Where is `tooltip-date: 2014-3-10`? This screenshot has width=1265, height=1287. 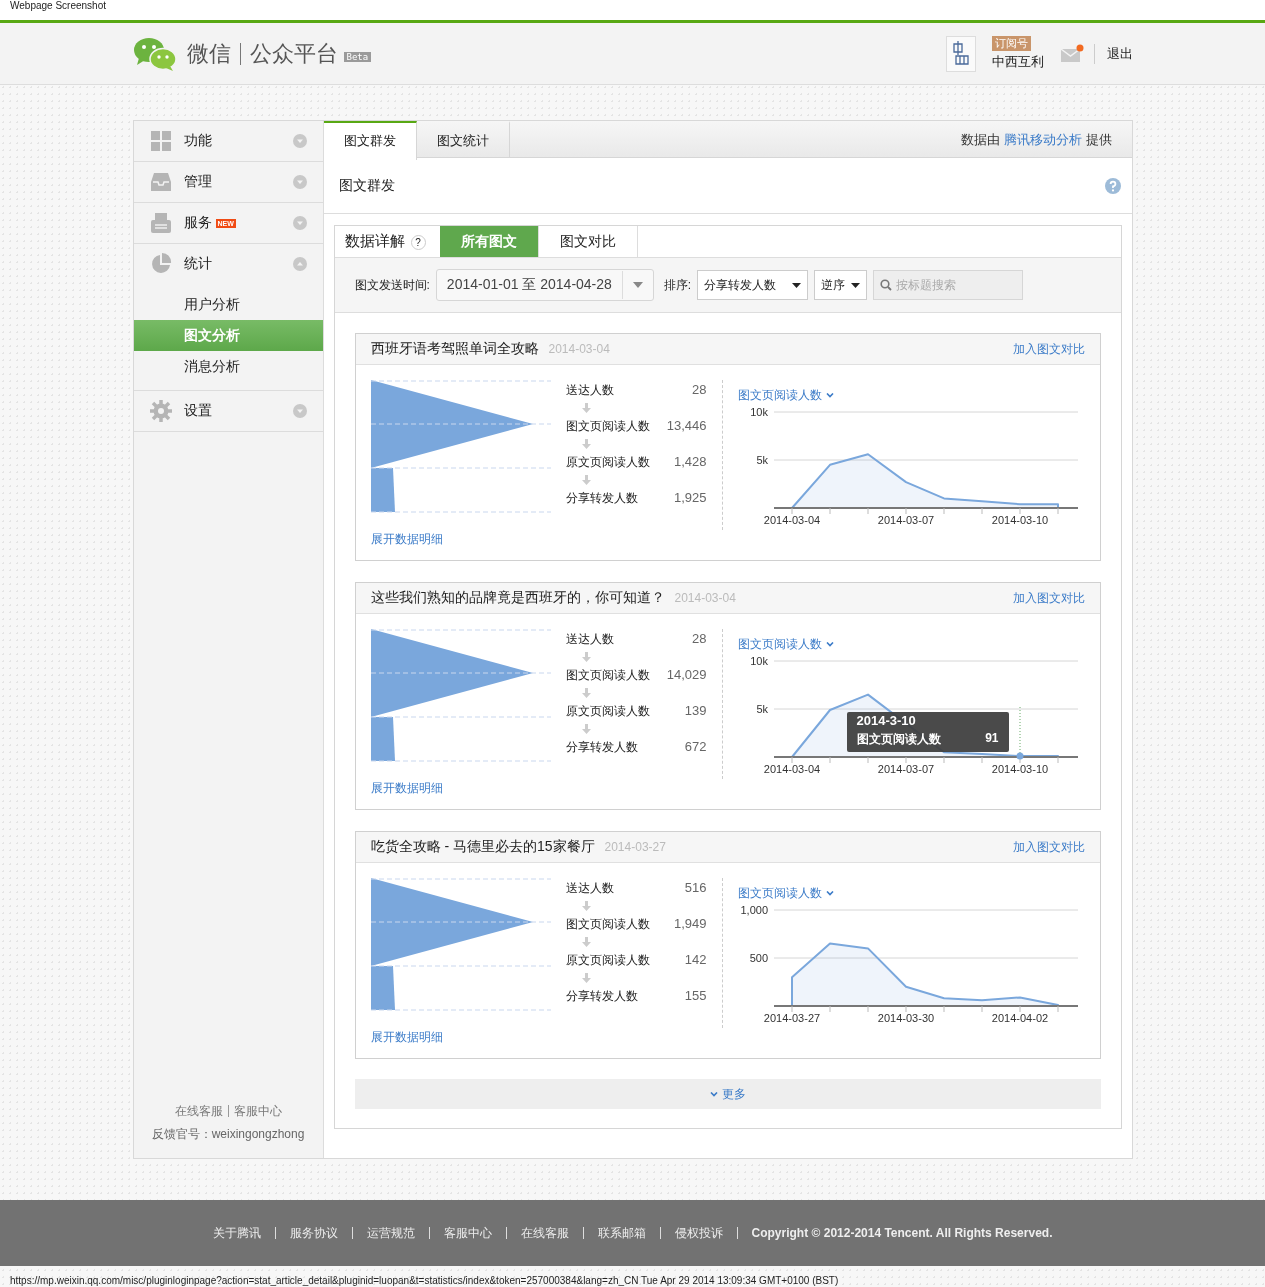 tooltip-date: 2014-3-10 is located at coordinates (886, 720).